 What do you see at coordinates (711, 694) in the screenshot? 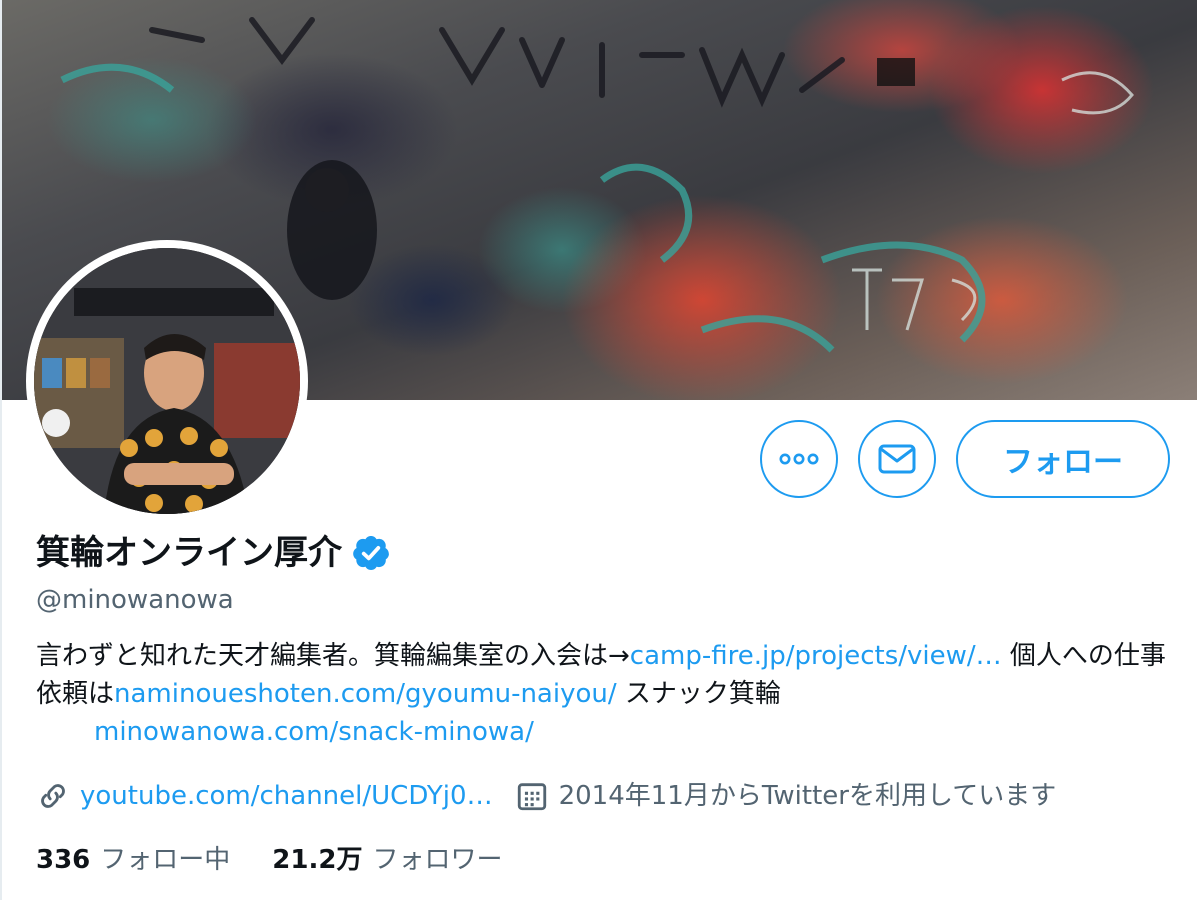
I see `bio-text: スナック箕輪` at bounding box center [711, 694].